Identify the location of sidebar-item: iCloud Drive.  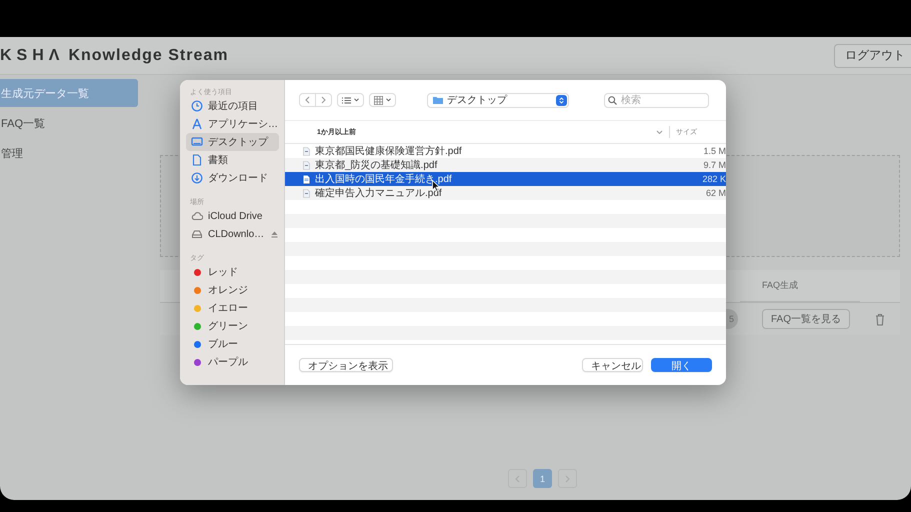
(232, 216).